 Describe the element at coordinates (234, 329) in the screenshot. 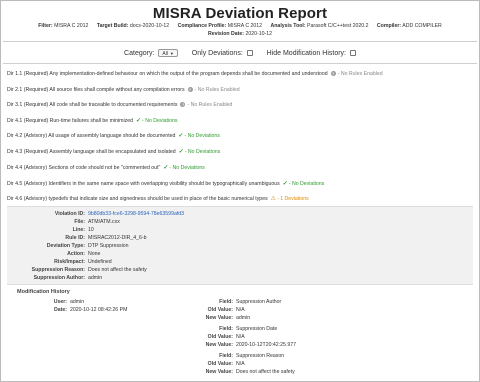

I see `change-field-row: Field: Suppression Date` at that location.